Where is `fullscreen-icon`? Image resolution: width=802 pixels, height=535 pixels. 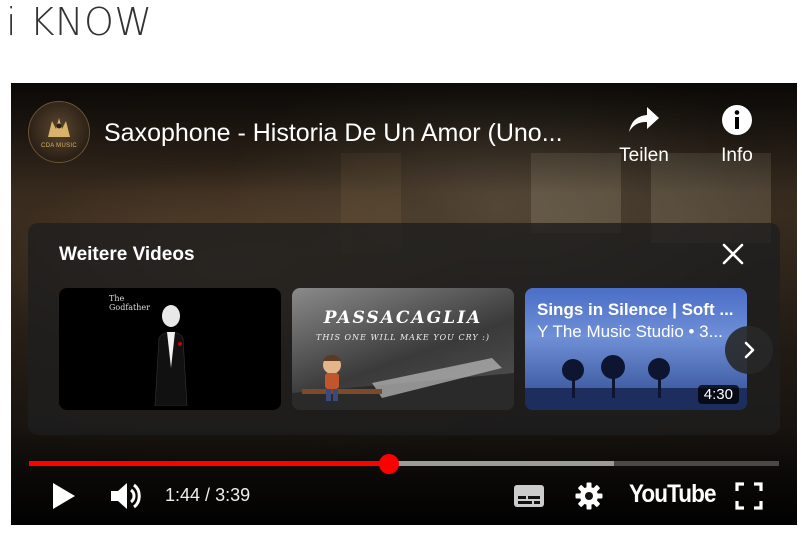 fullscreen-icon is located at coordinates (749, 496).